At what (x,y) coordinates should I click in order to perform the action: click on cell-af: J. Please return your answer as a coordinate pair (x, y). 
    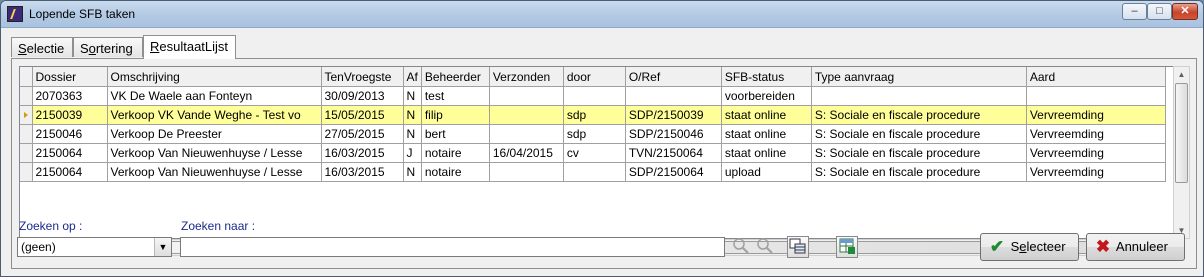
    Looking at the image, I should click on (412, 153).